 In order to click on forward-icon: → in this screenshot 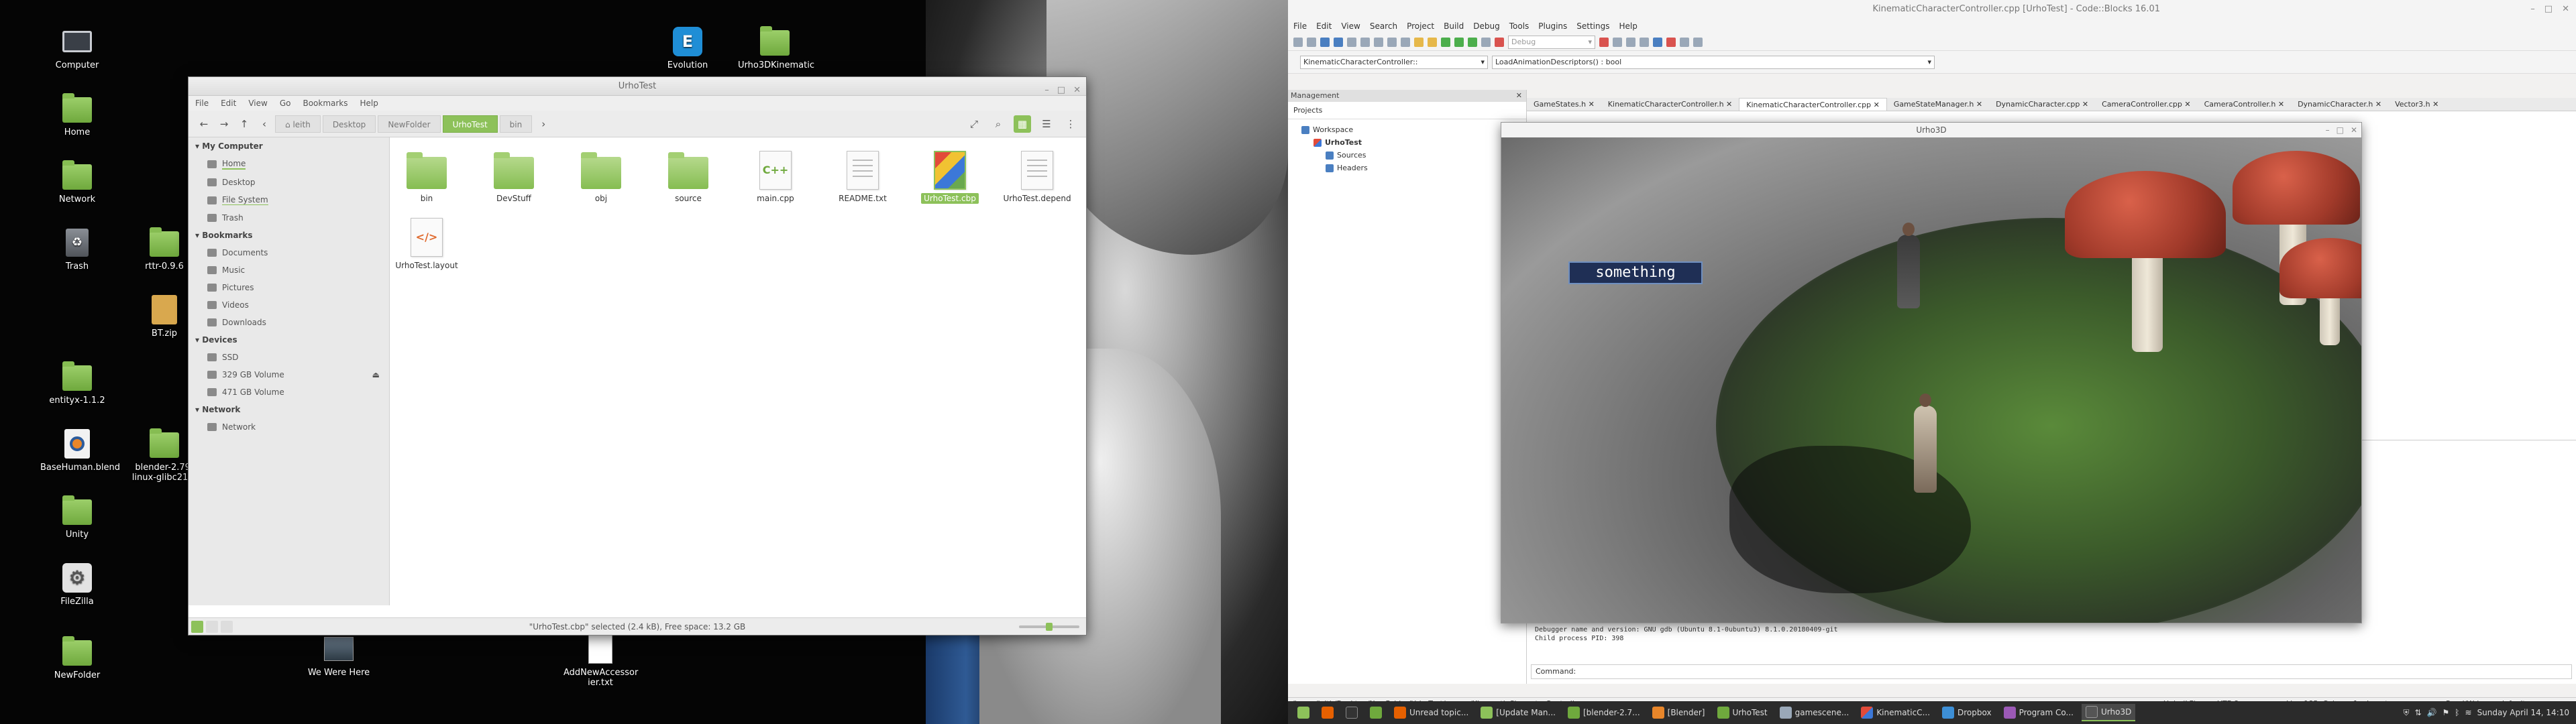, I will do `click(224, 124)`.